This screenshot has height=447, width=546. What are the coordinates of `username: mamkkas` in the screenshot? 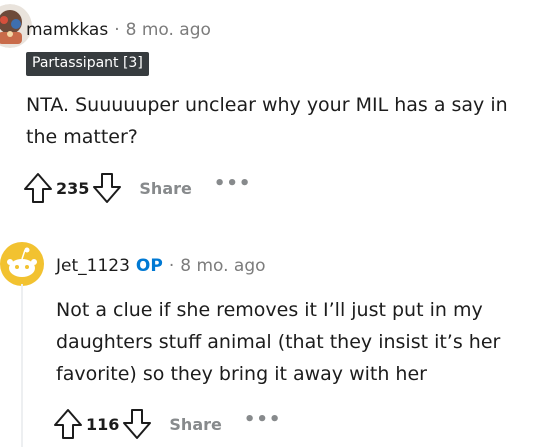 It's located at (67, 30).